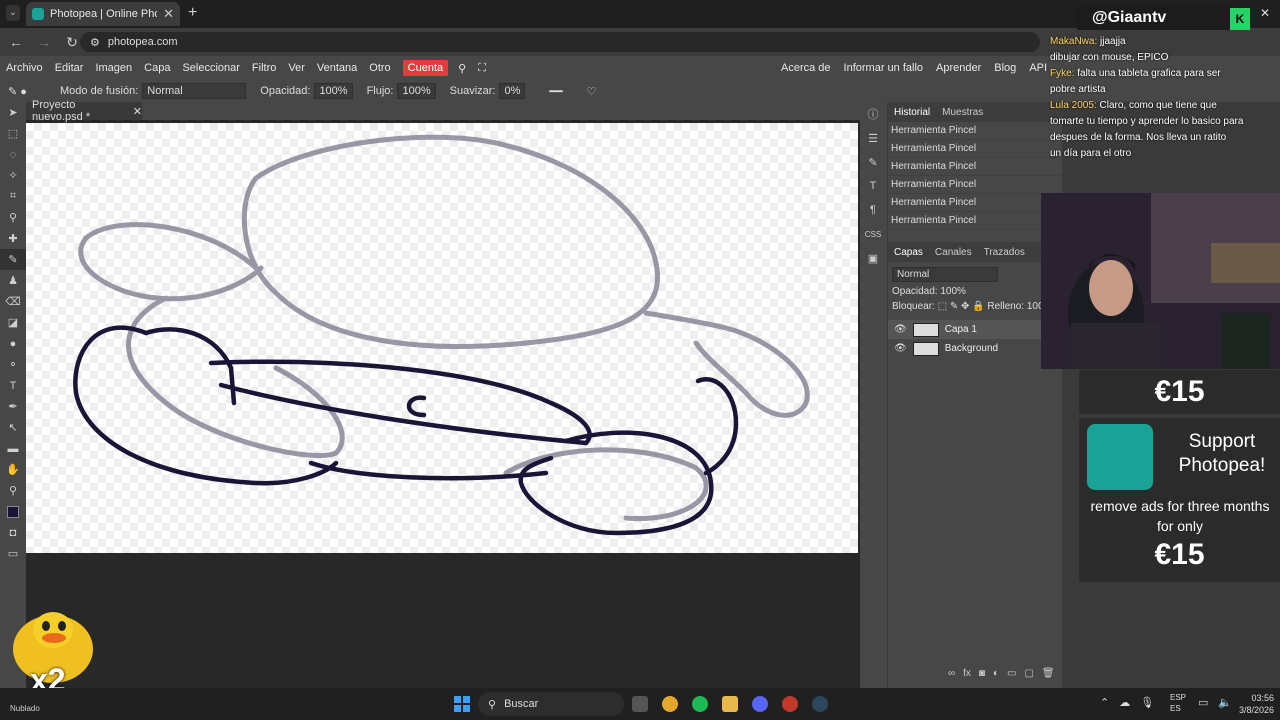  What do you see at coordinates (13, 448) in the screenshot?
I see `shape-tool-icon: ▬` at bounding box center [13, 448].